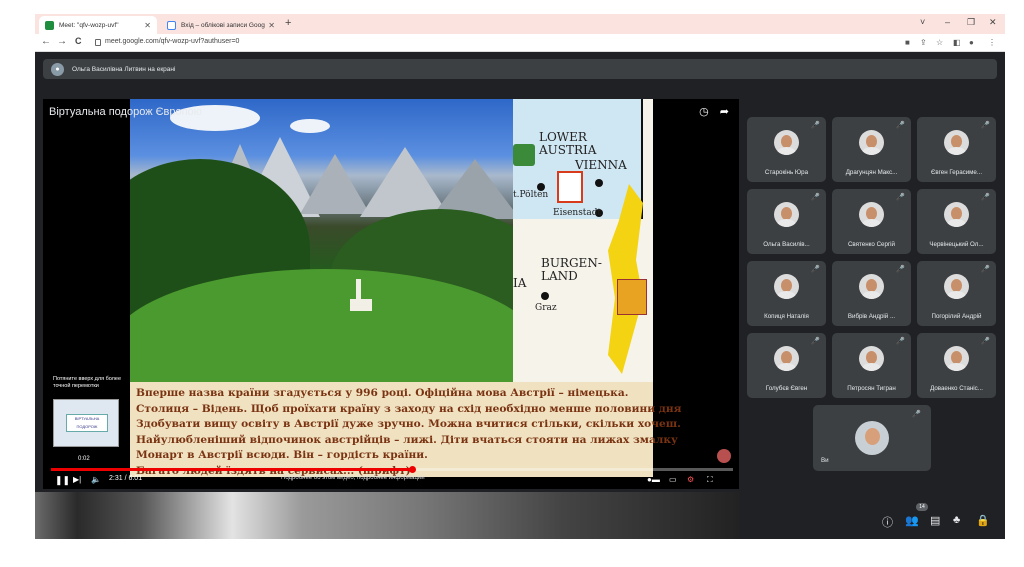 This screenshot has height=567, width=1024. I want to click on participant-tile: 🎤 Голубєв Євген, so click(786, 365).